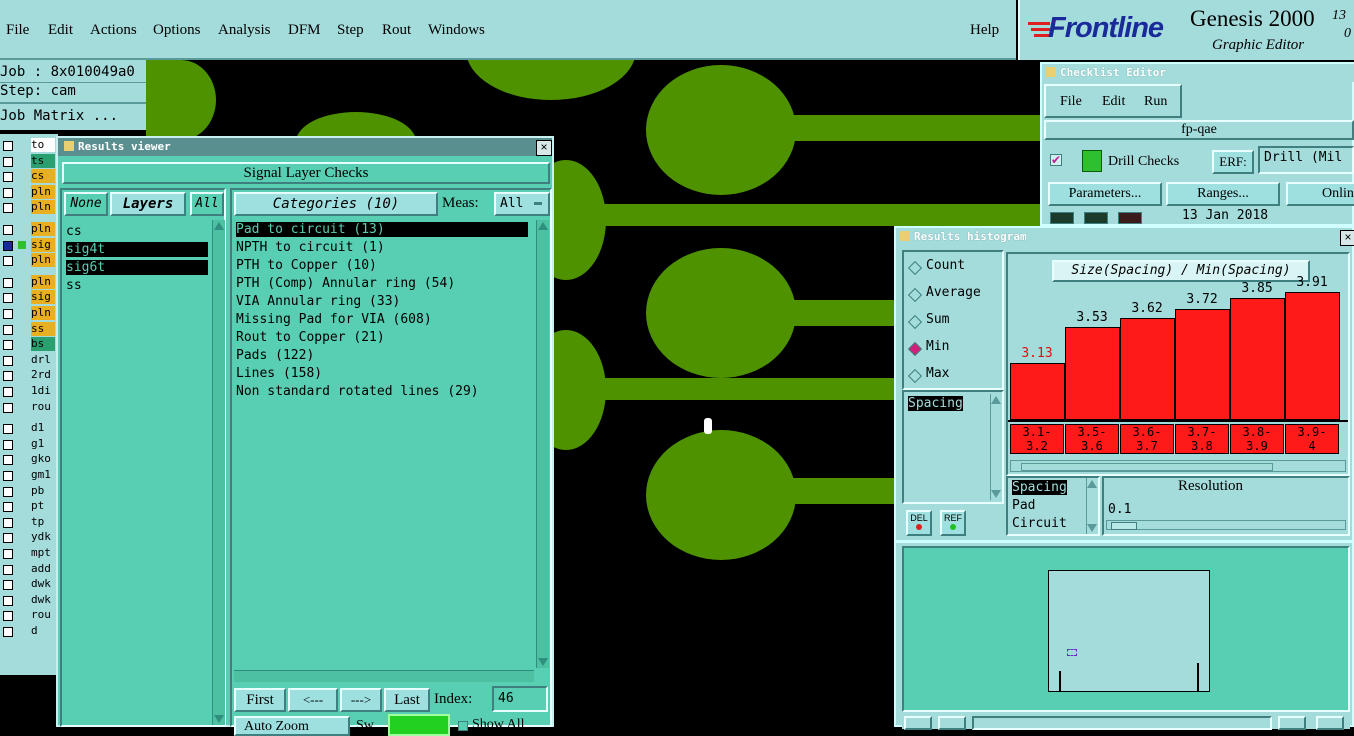  I want to click on window-menu-icon, so click(1051, 72).